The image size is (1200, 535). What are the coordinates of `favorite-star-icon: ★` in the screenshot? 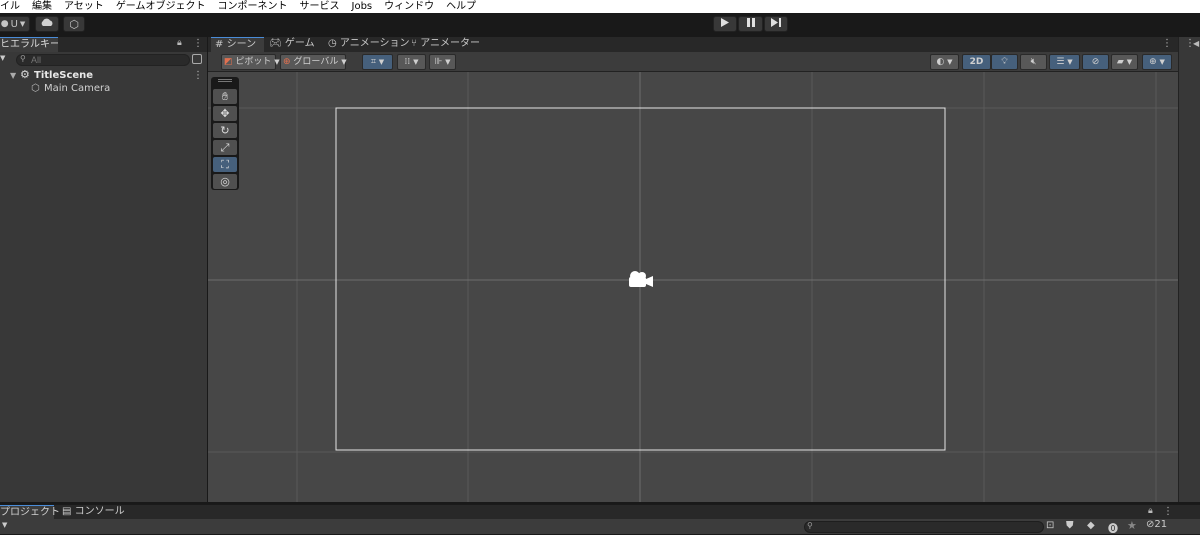 It's located at (1132, 525).